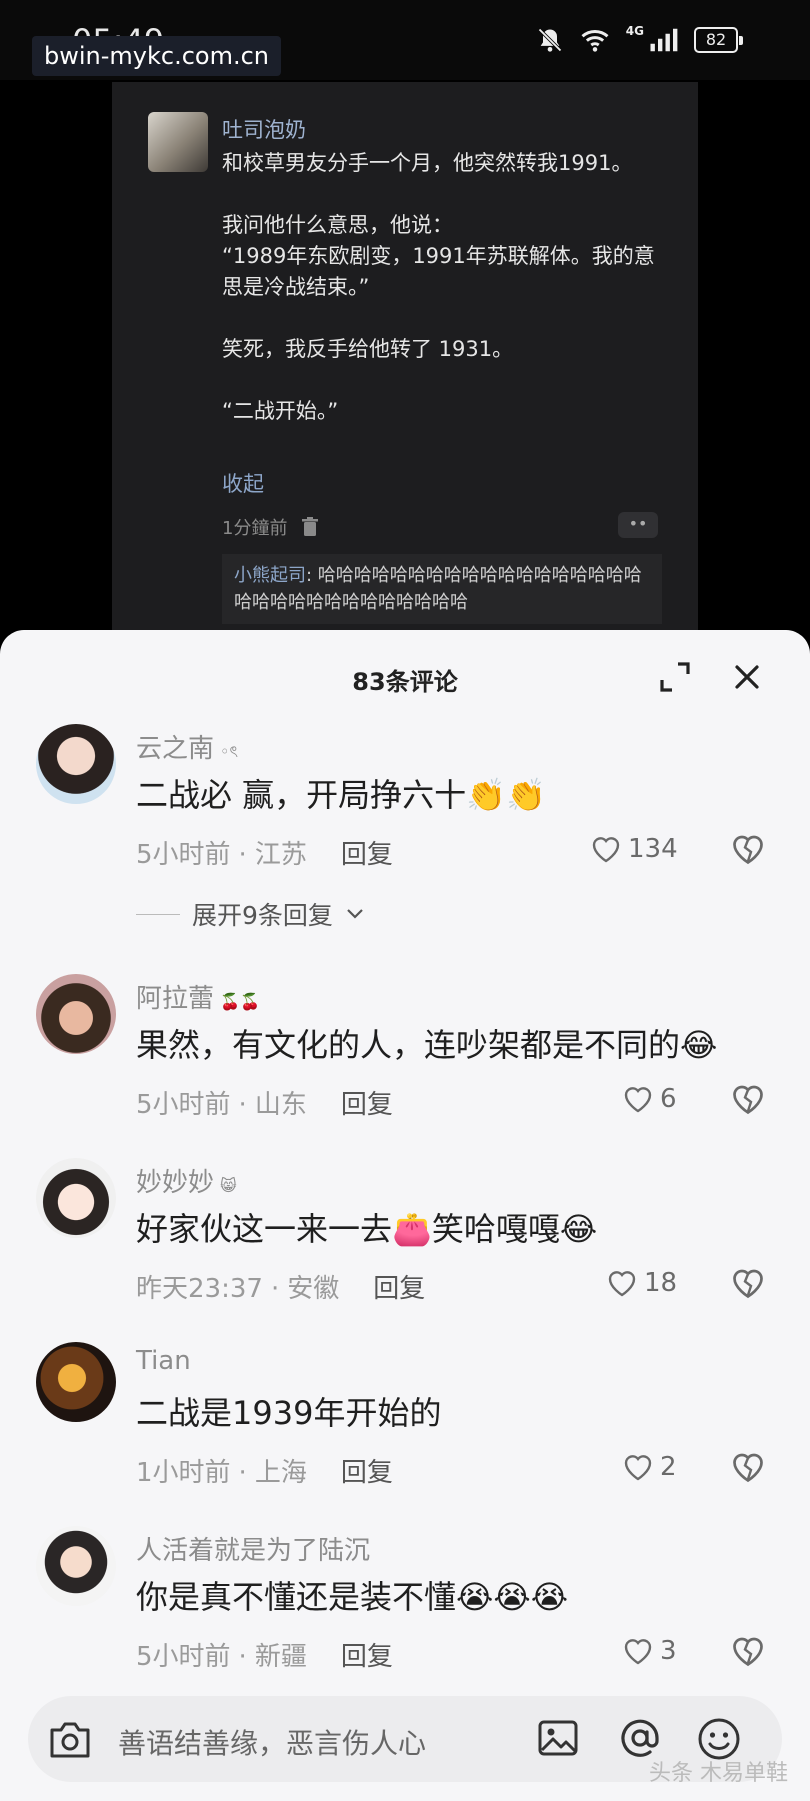 This screenshot has width=810, height=1801. I want to click on mention-icon, so click(640, 1738).